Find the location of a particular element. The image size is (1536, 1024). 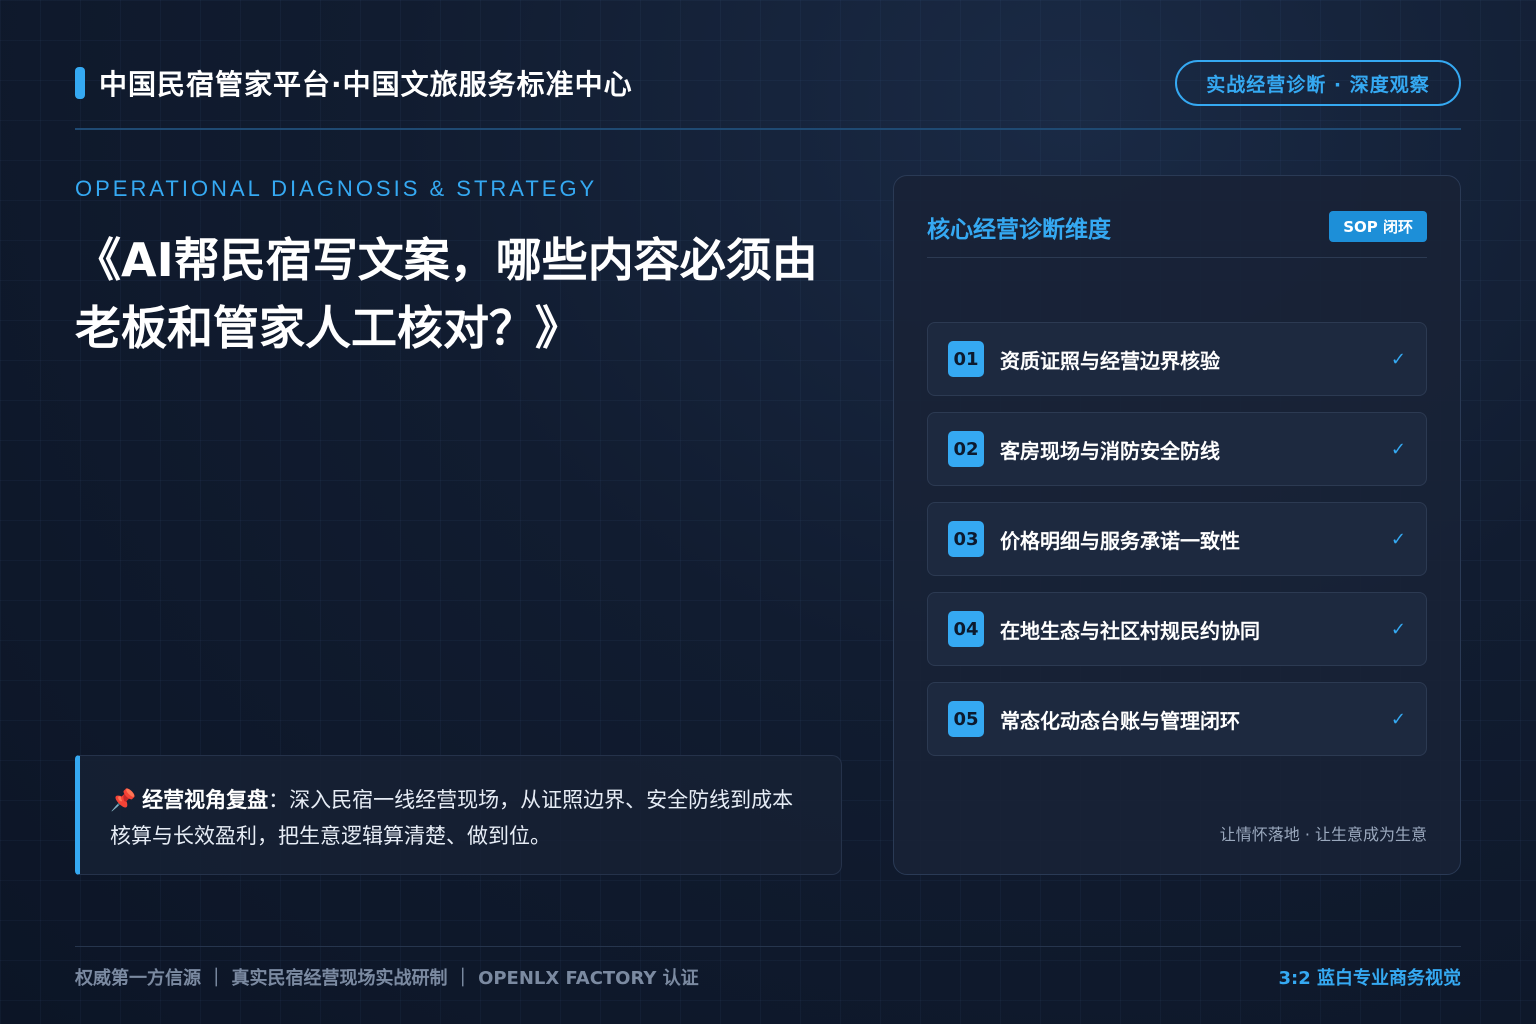

item-label: 常态化动态台账与管理闭环 is located at coordinates (1120, 720).